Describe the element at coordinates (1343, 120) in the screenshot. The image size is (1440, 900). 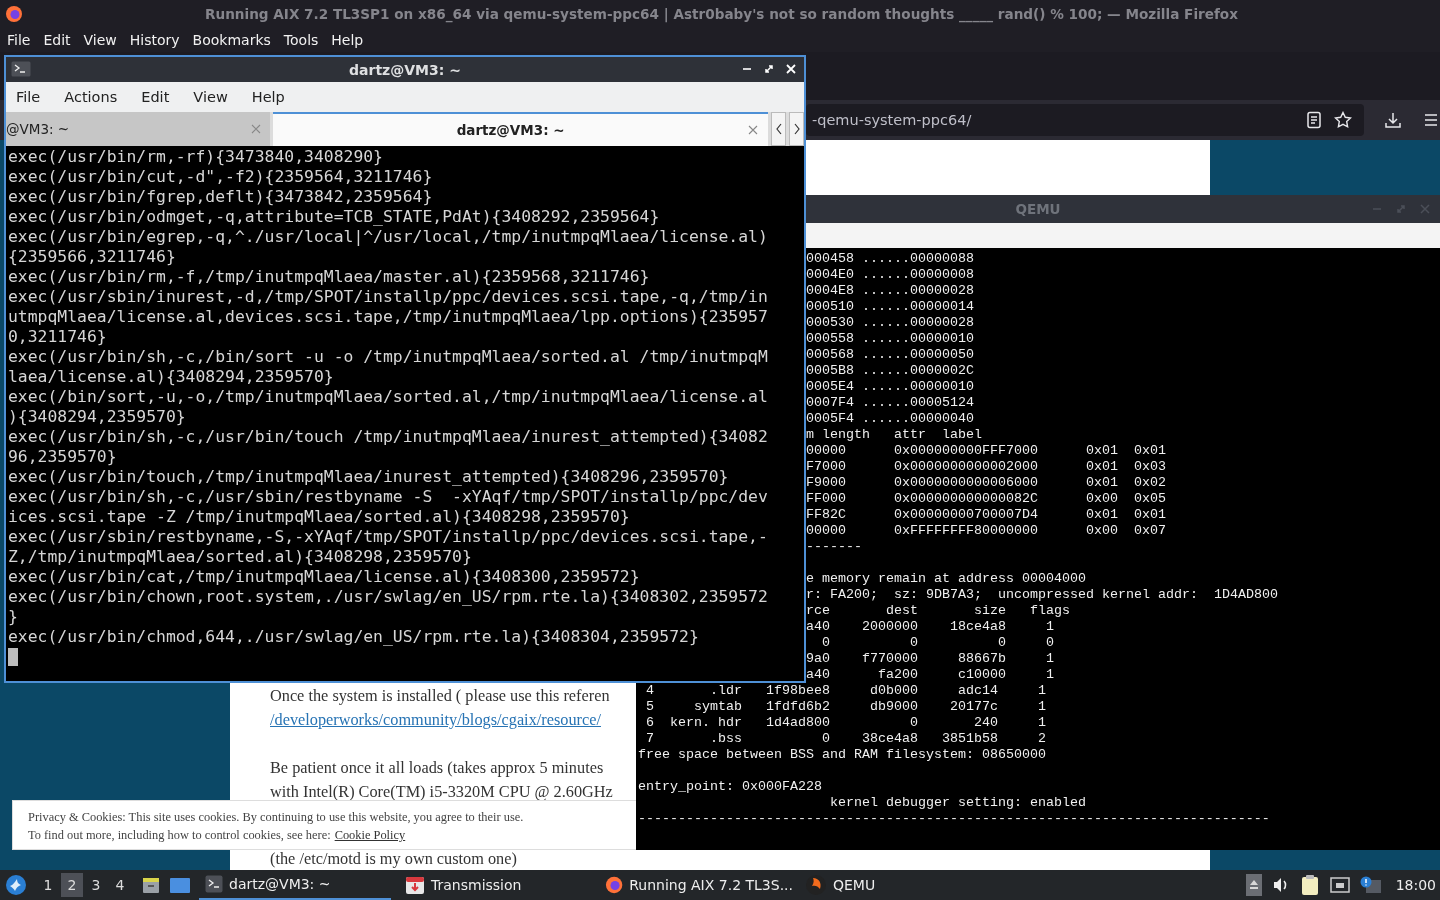
I see `bookmark-star-icon` at that location.